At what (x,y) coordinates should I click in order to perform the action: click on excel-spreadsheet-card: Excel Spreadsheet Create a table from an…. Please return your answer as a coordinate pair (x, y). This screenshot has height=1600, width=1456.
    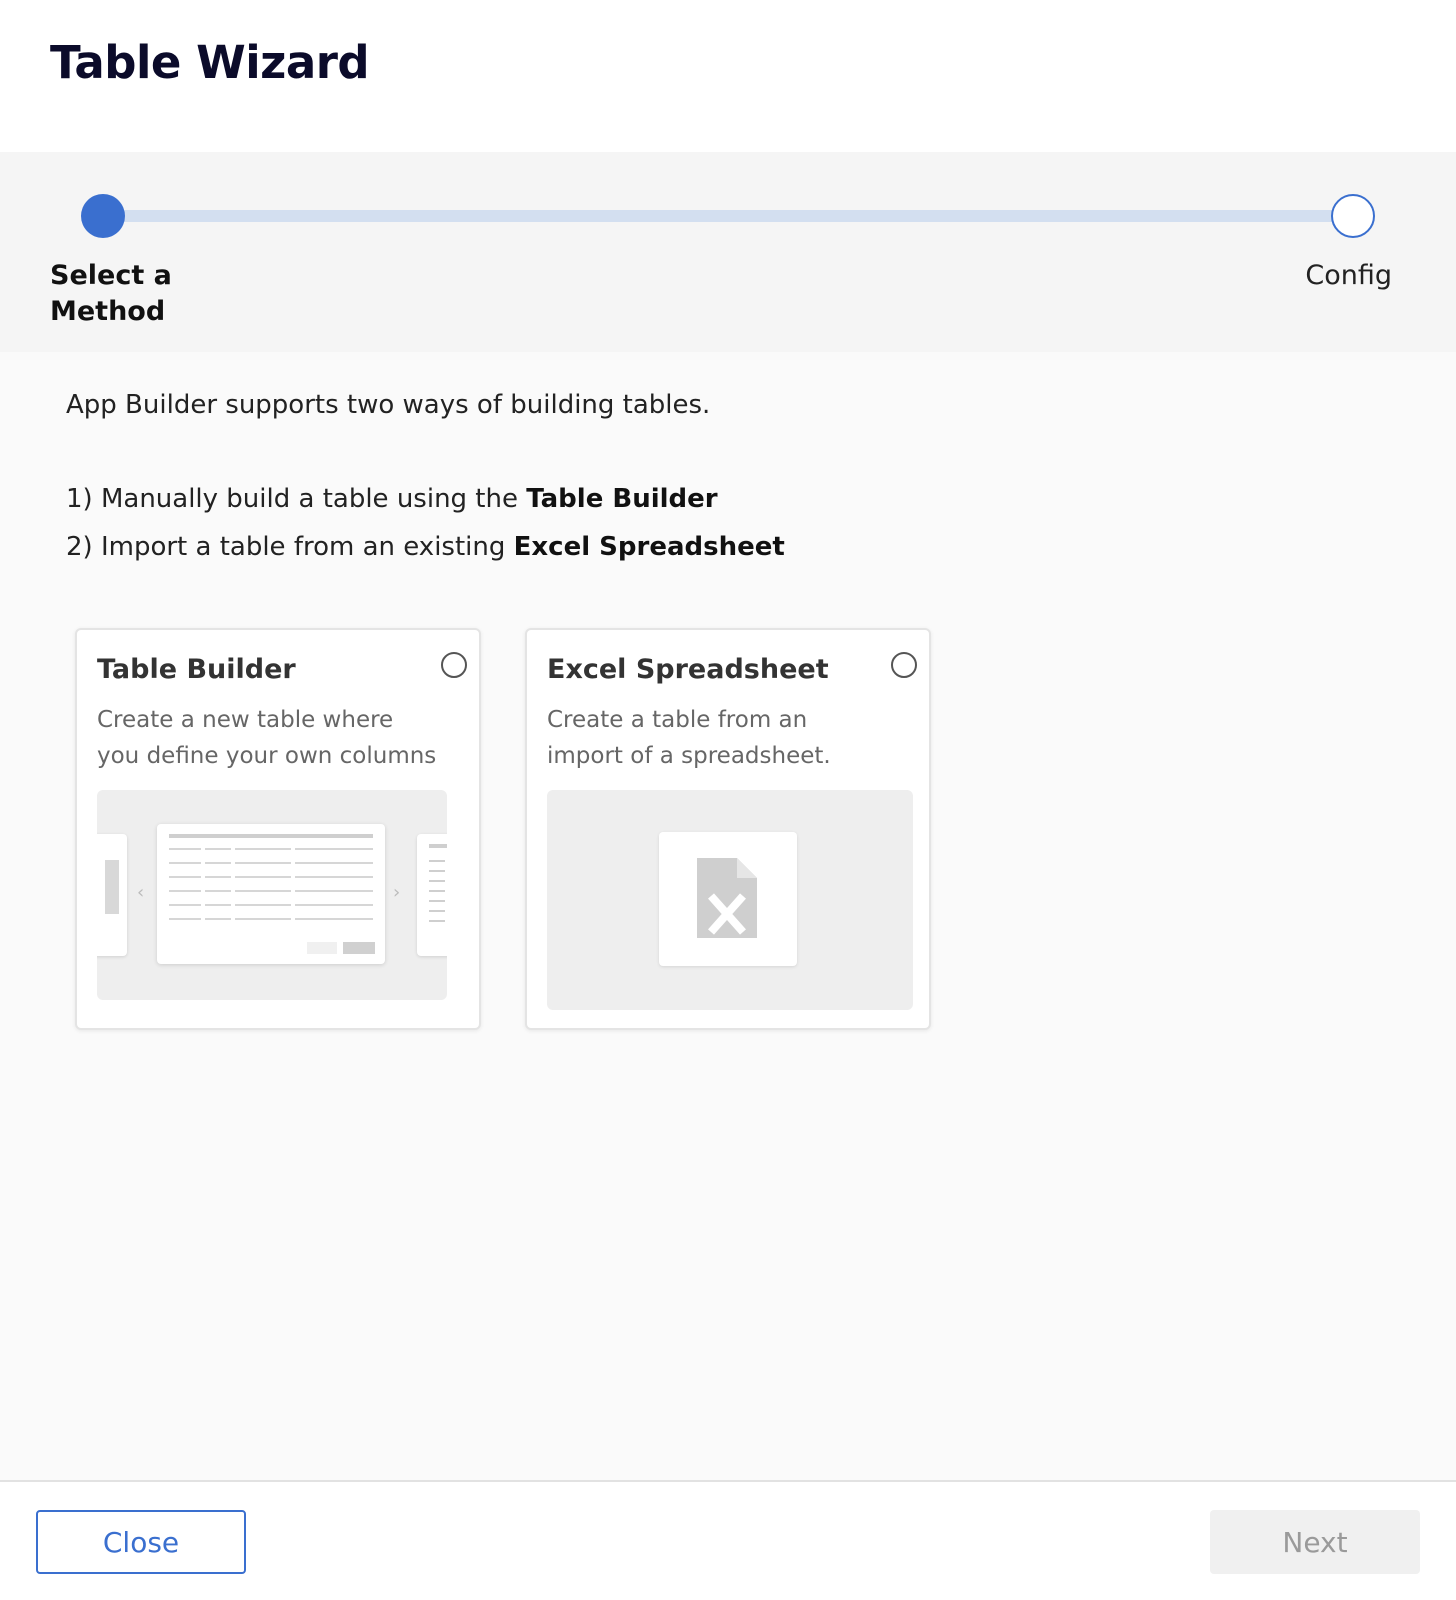
    Looking at the image, I should click on (728, 829).